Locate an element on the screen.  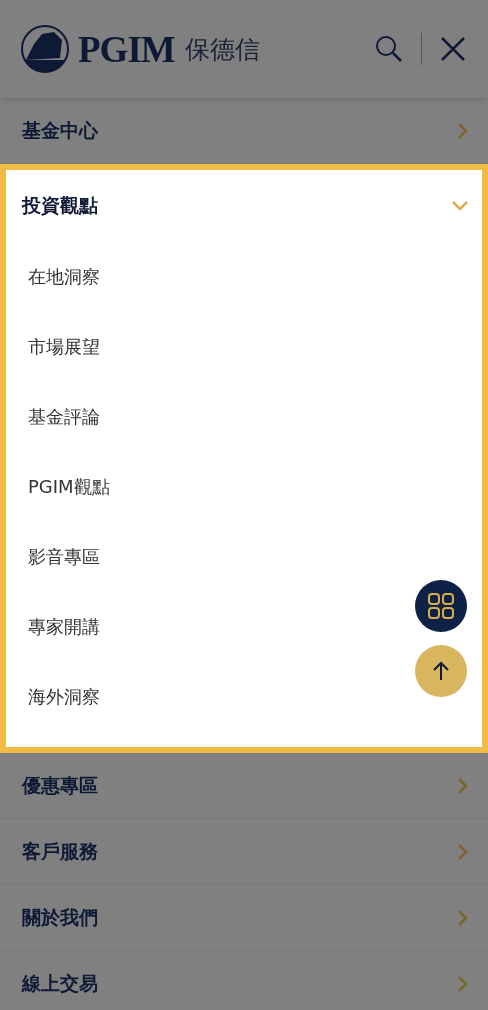
grid-icon is located at coordinates (441, 606).